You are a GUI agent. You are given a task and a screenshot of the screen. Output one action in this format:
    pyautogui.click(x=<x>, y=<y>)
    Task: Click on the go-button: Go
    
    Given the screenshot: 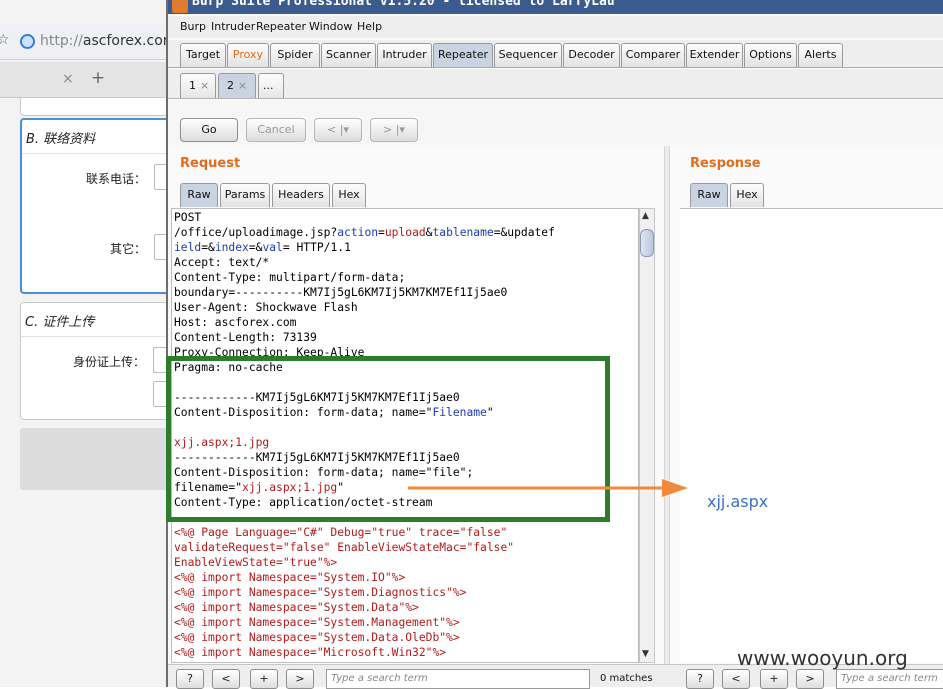 What is the action you would take?
    pyautogui.click(x=209, y=130)
    